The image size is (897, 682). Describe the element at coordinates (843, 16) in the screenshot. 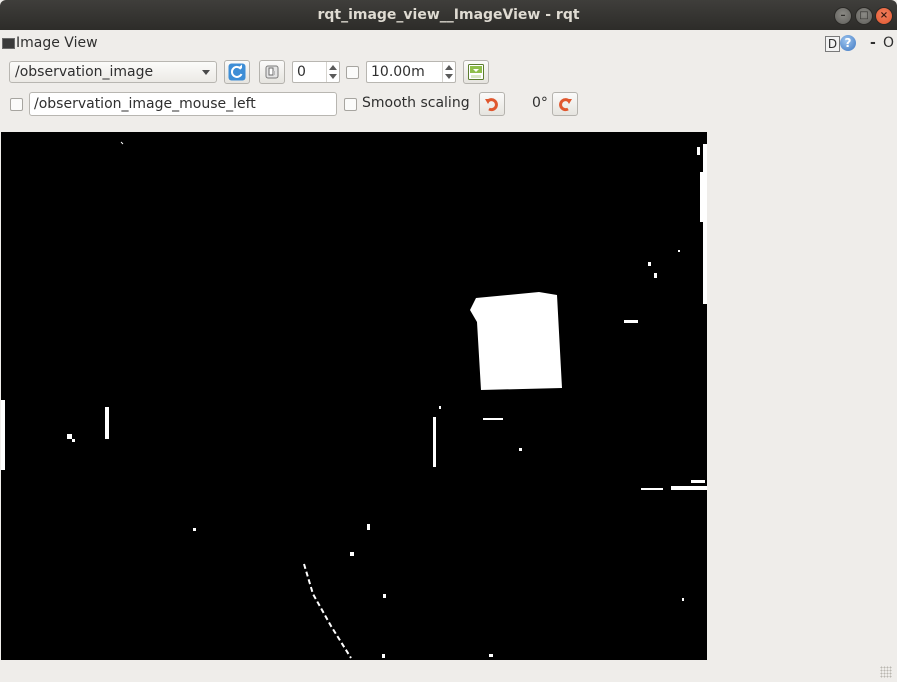

I see `minimize-window-button: –` at that location.